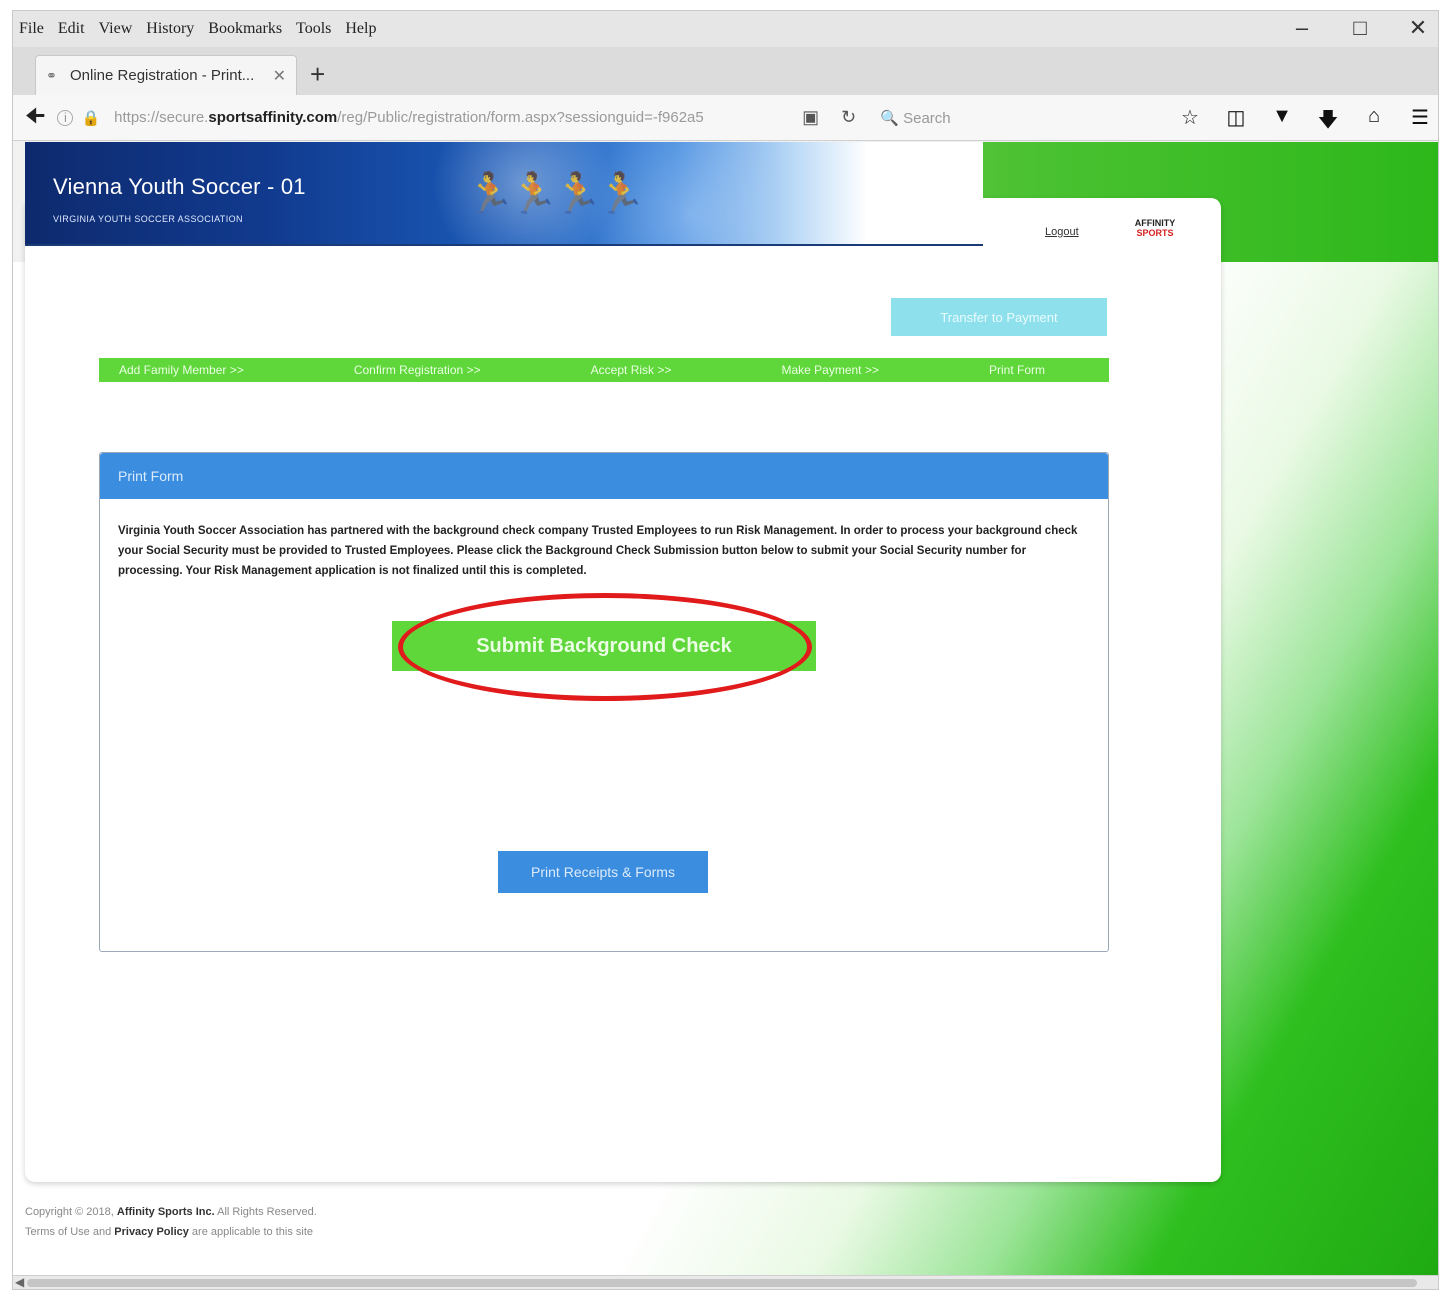 Image resolution: width=1439 pixels, height=1290 pixels. I want to click on maximize-button: □, so click(1360, 28).